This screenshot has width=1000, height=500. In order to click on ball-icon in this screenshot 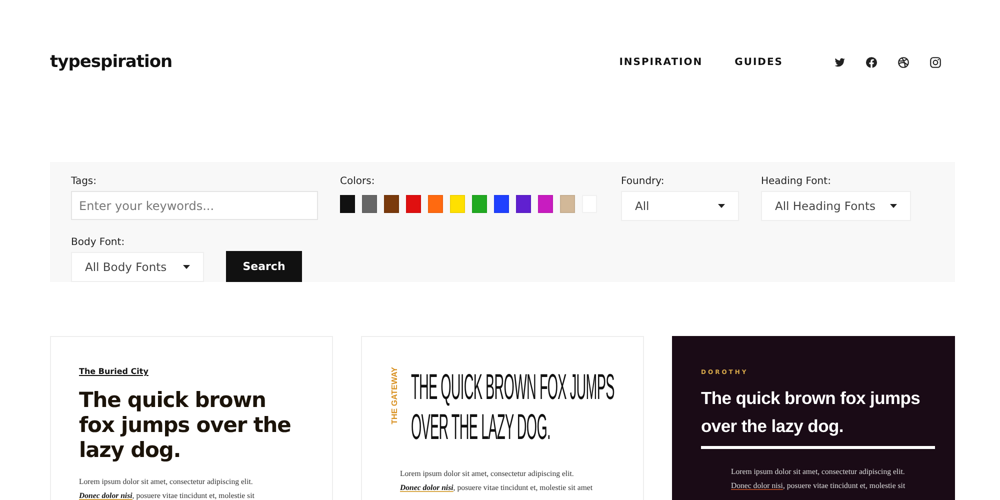, I will do `click(903, 62)`.